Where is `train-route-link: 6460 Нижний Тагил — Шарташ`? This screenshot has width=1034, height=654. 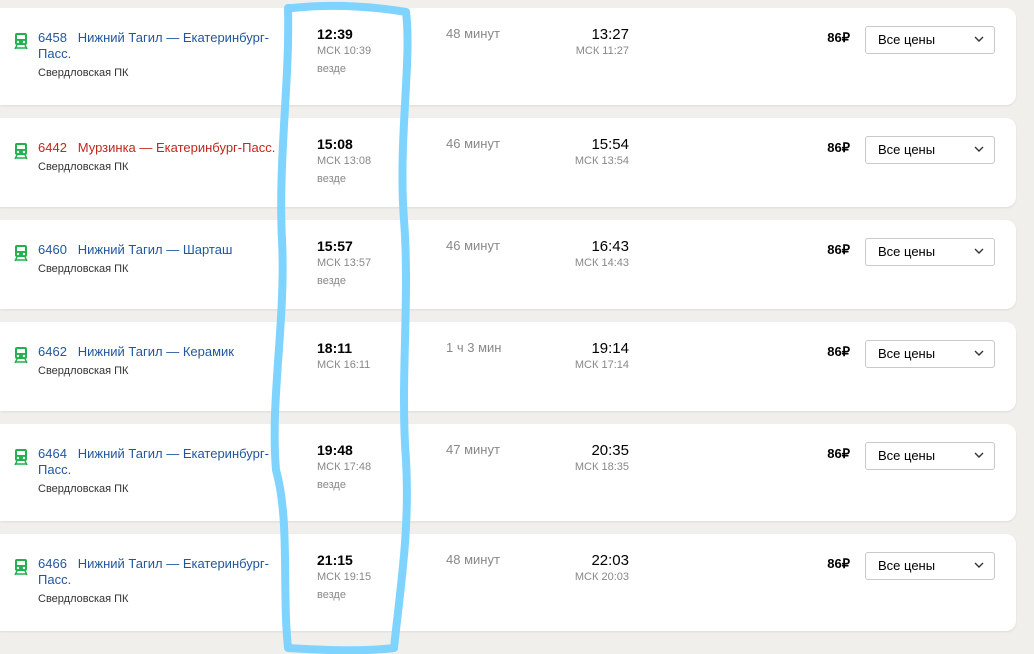
train-route-link: 6460 Нижний Тагил — Шарташ is located at coordinates (135, 249).